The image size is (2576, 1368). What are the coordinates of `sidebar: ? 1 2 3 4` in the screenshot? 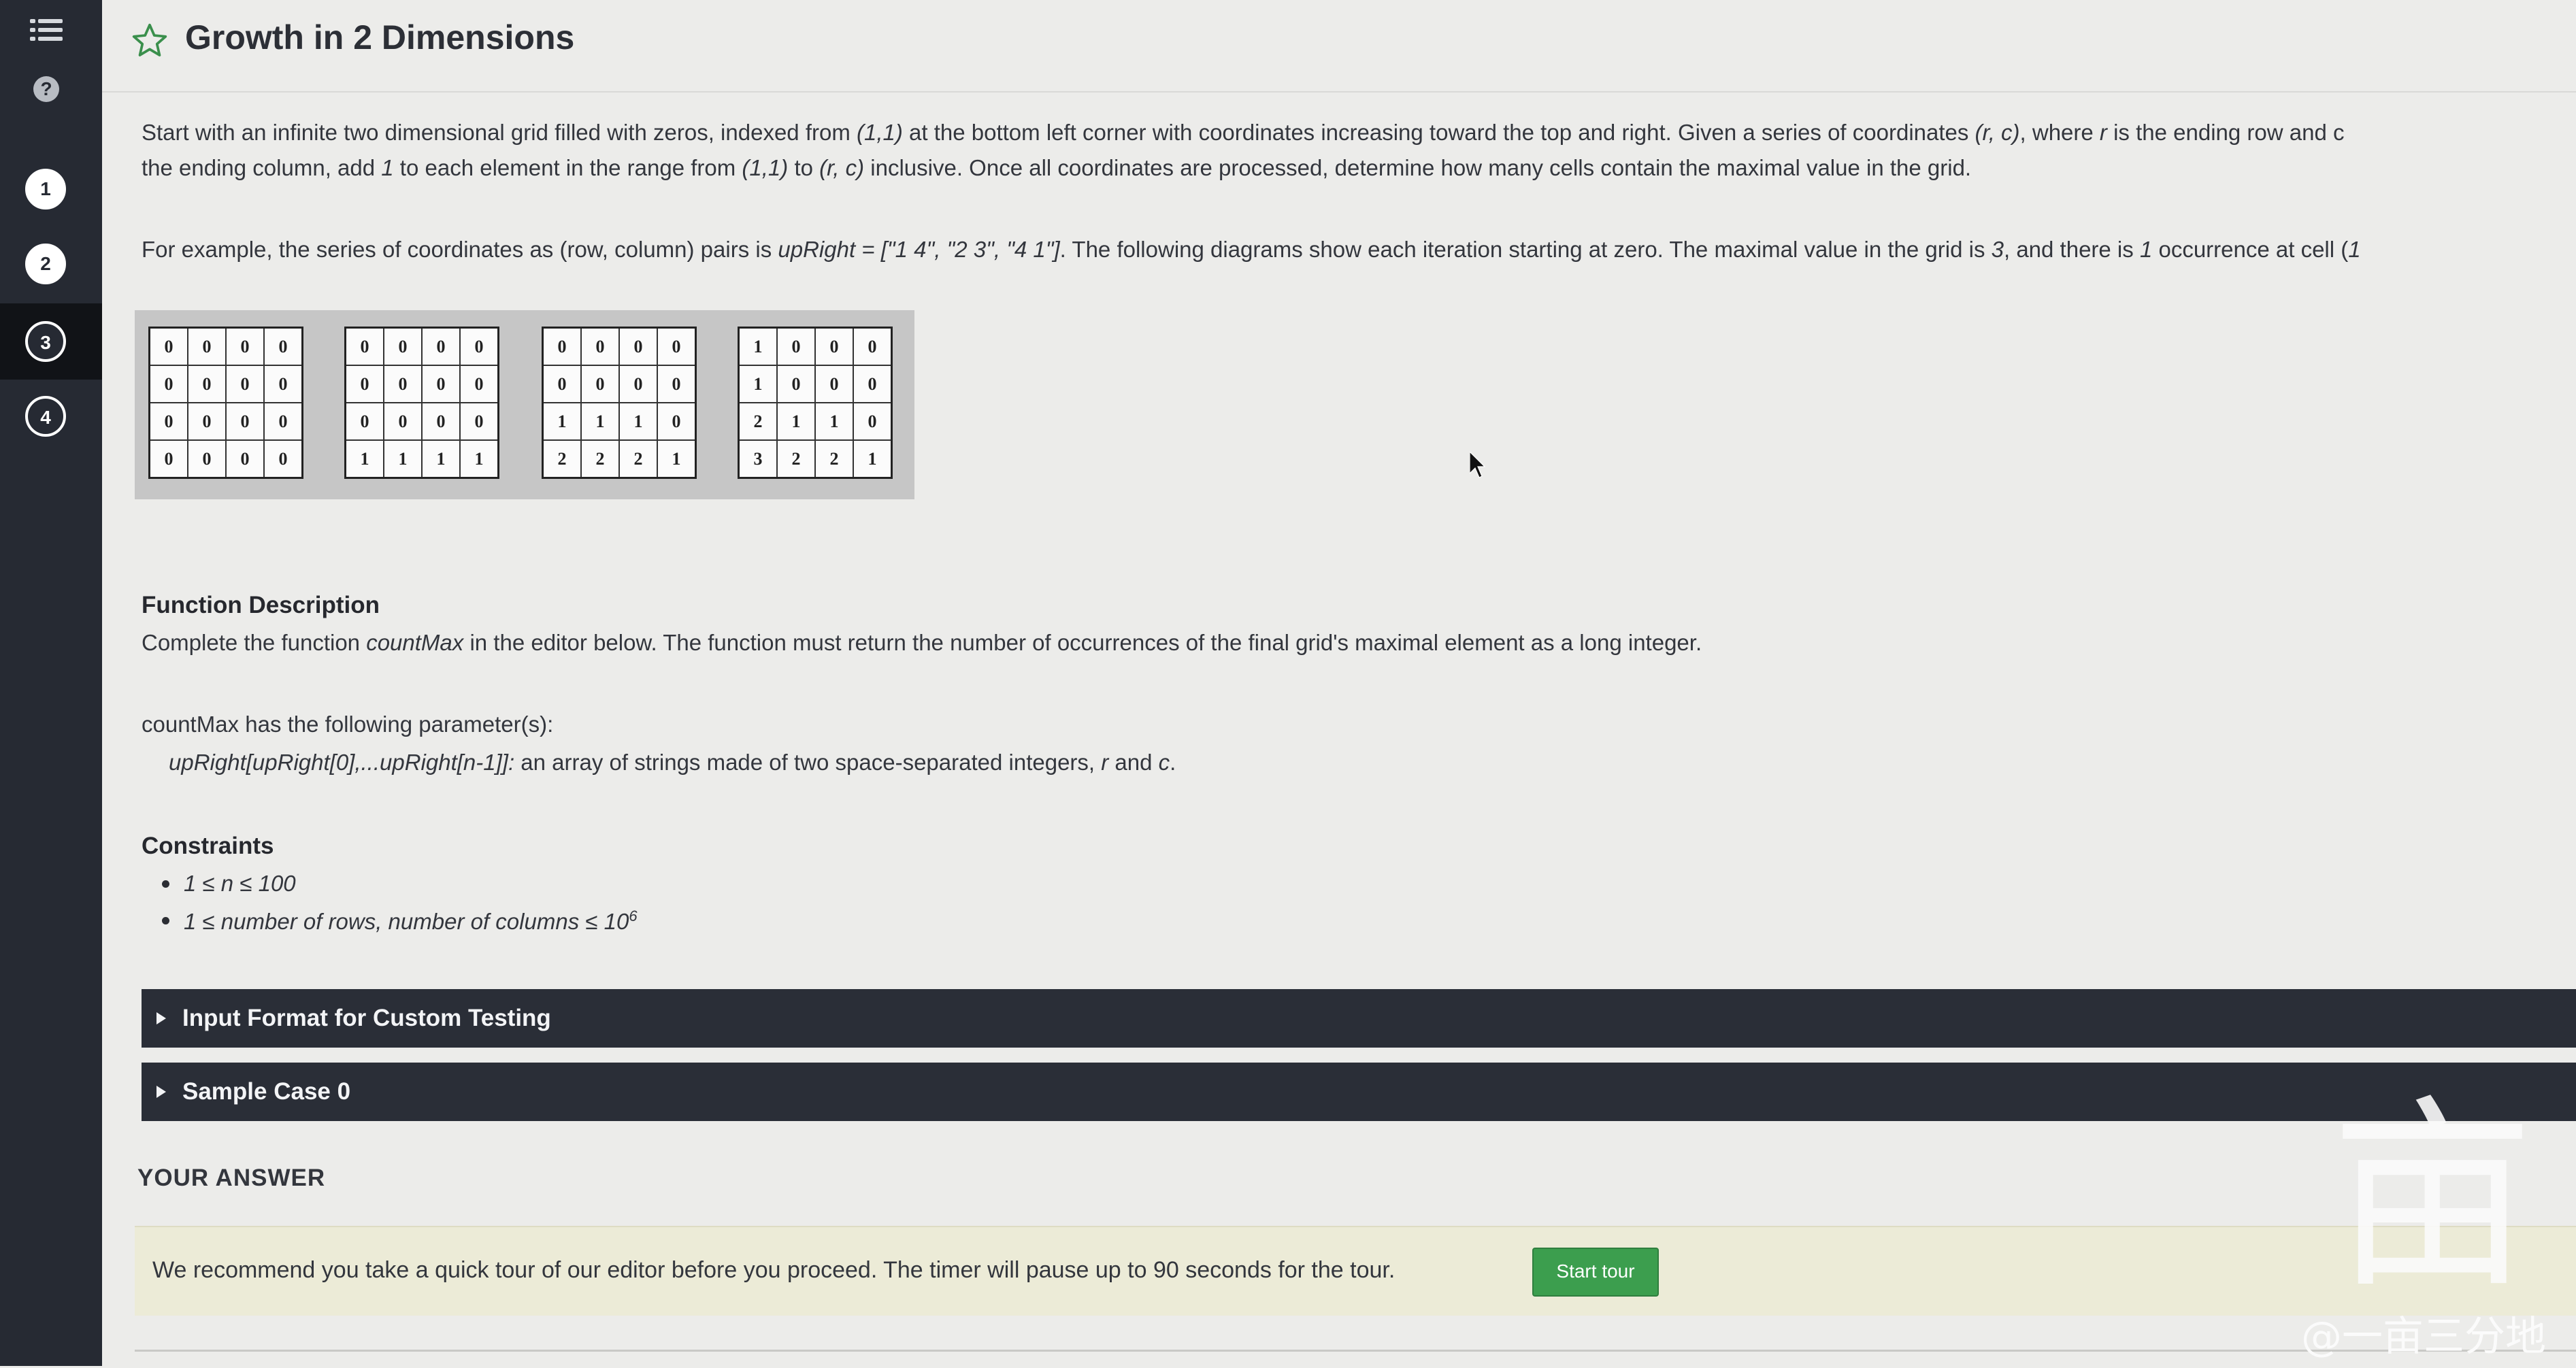 It's located at (51, 683).